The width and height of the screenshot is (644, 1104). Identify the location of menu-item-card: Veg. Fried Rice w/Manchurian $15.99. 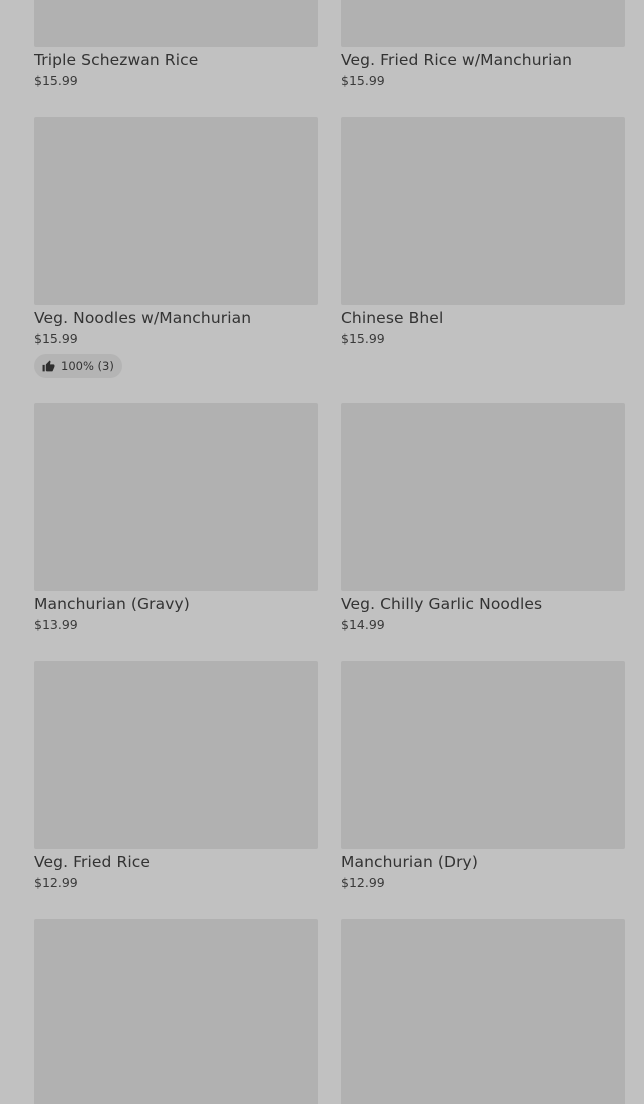
(483, 44).